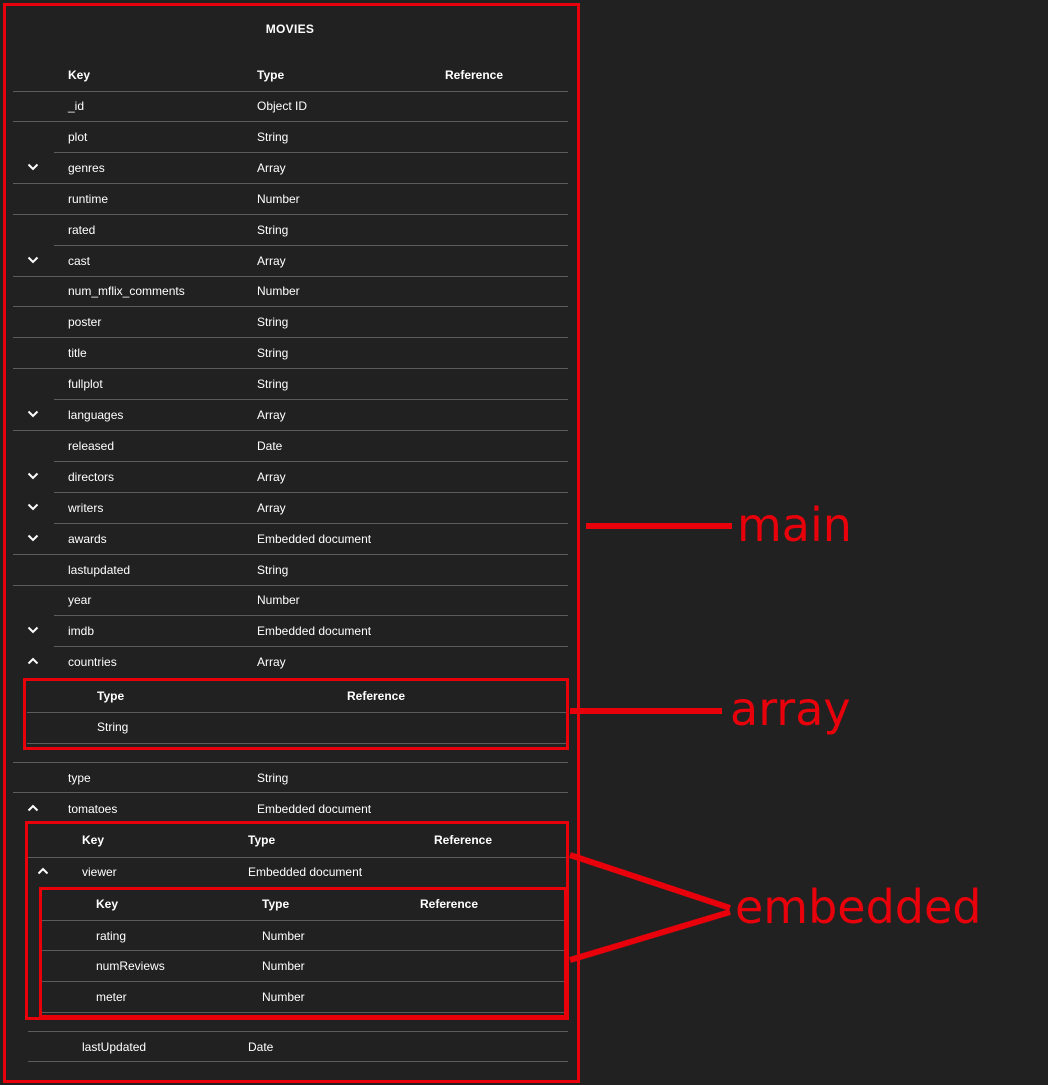 The width and height of the screenshot is (1048, 1085). What do you see at coordinates (794, 525) in the screenshot?
I see `annotation-label-main: main` at bounding box center [794, 525].